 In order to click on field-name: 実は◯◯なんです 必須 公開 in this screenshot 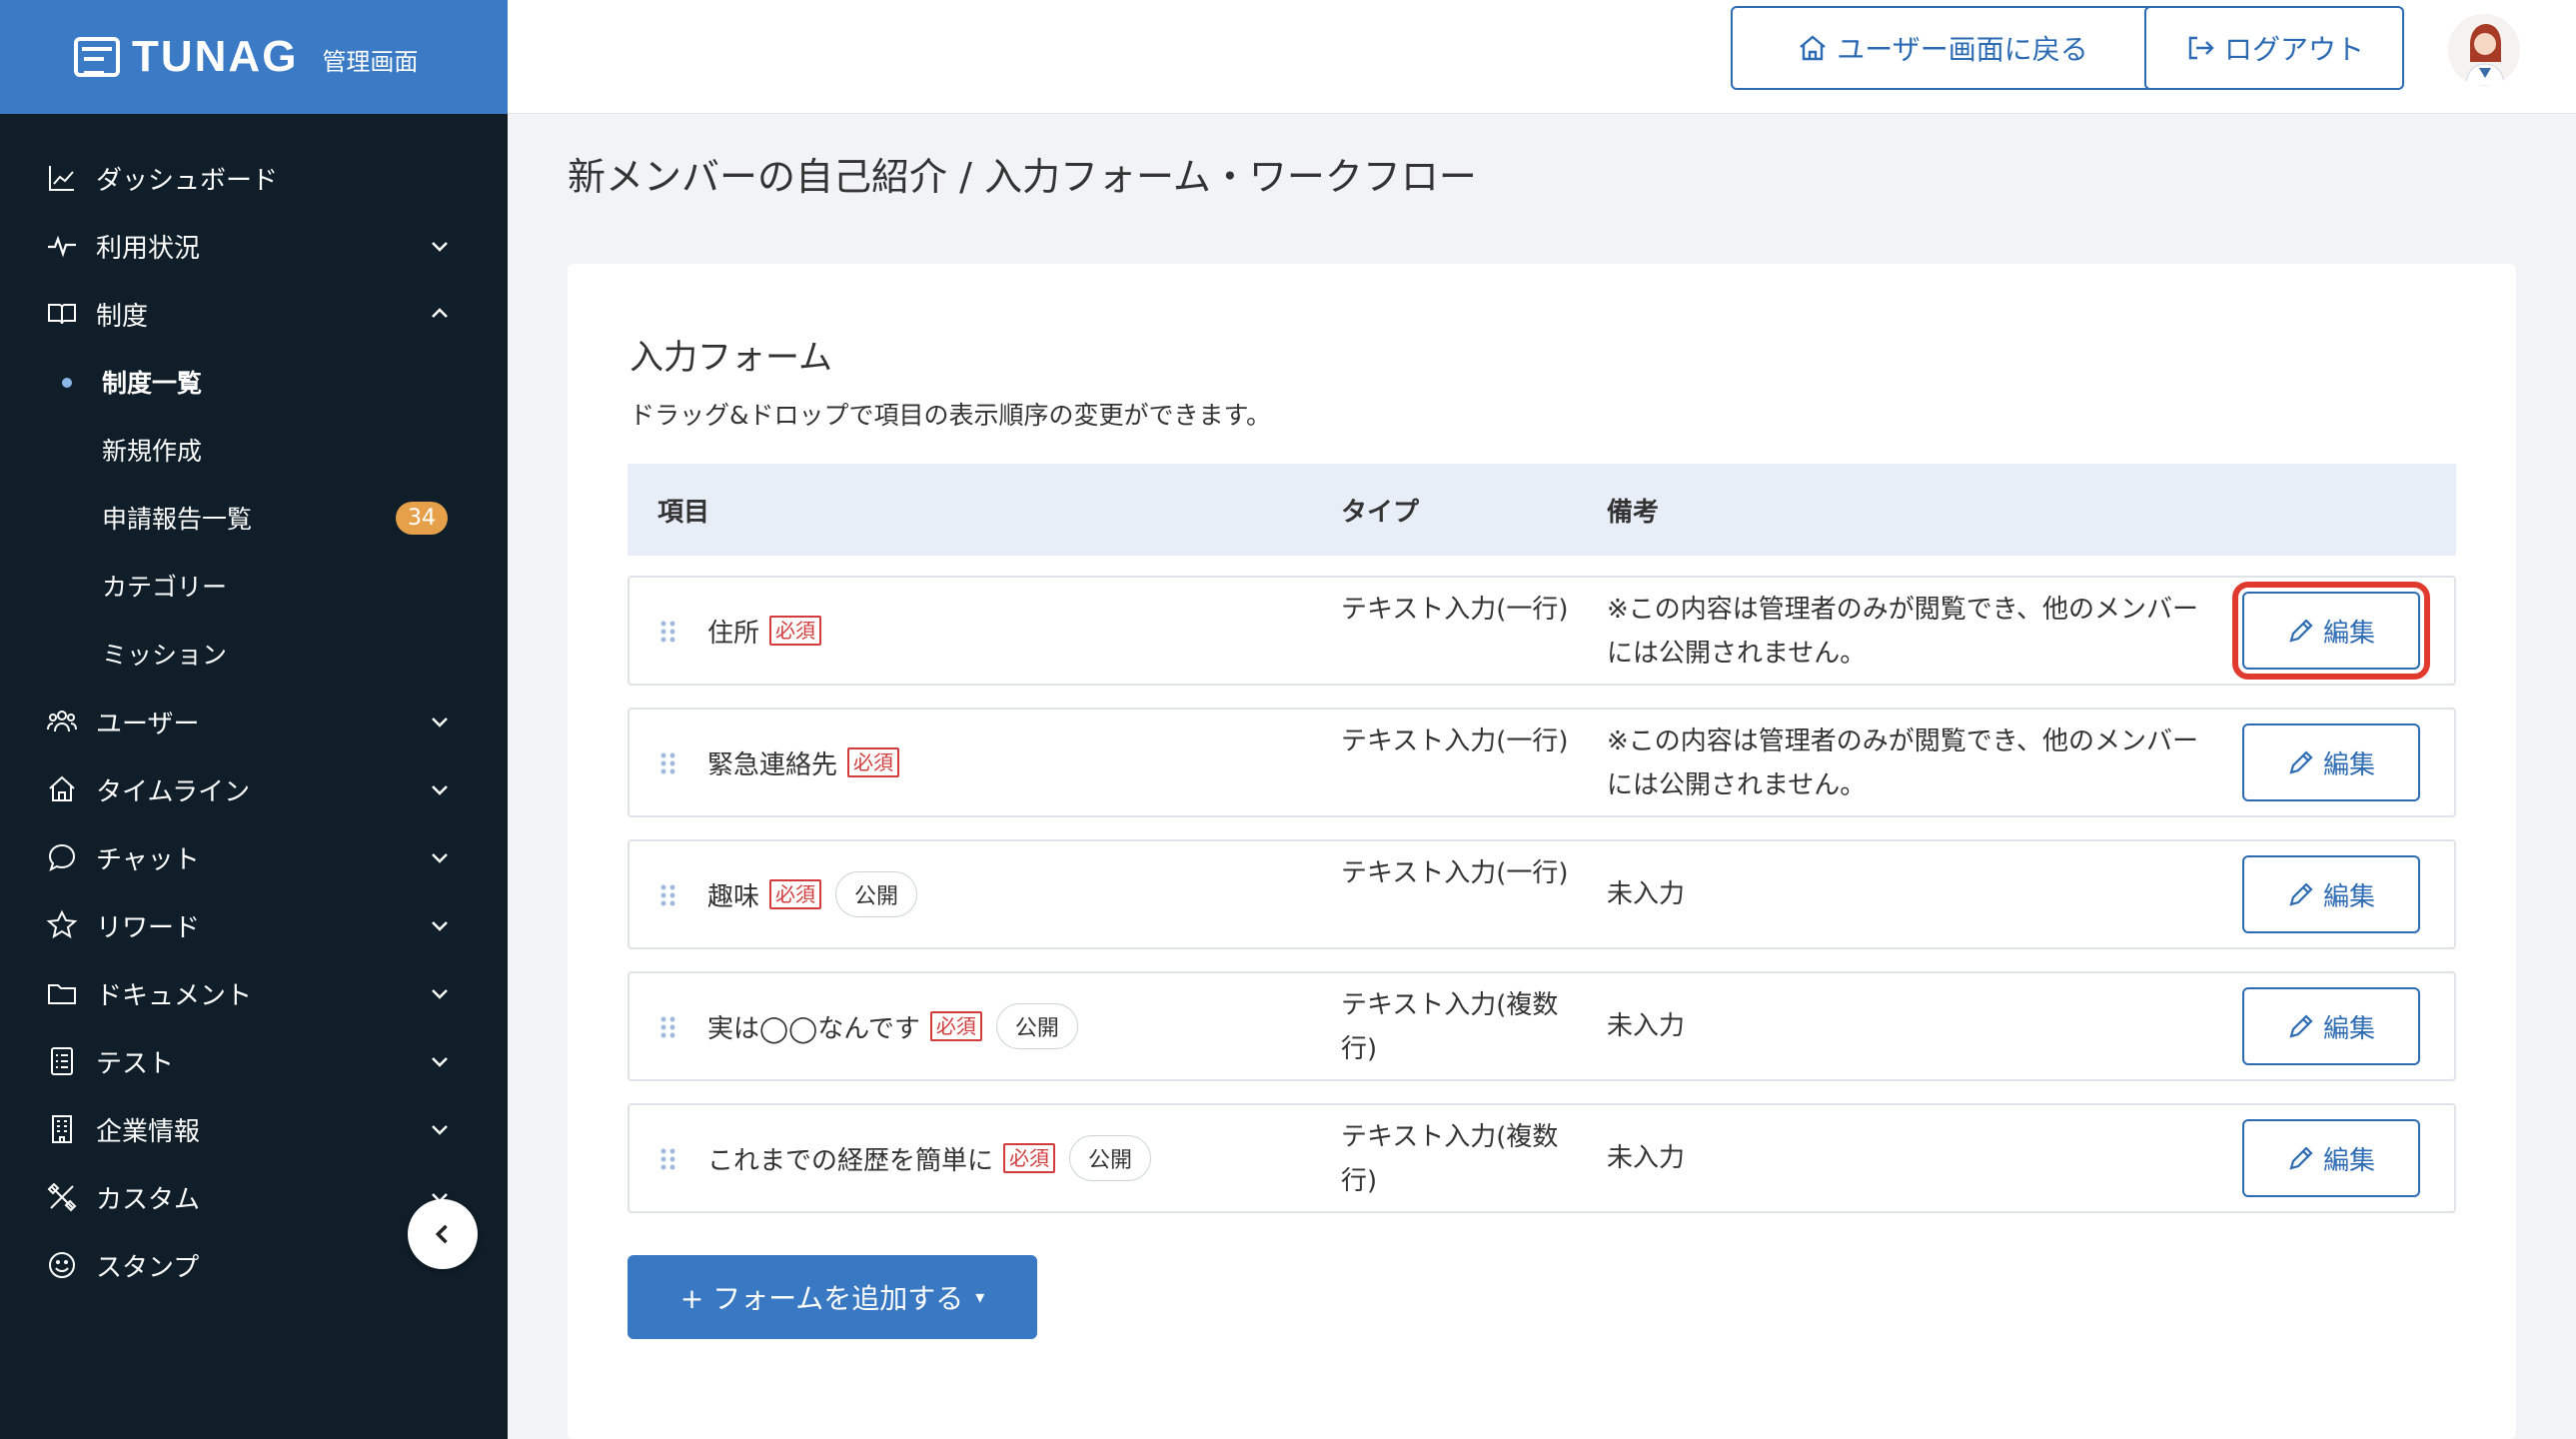, I will do `click(892, 1026)`.